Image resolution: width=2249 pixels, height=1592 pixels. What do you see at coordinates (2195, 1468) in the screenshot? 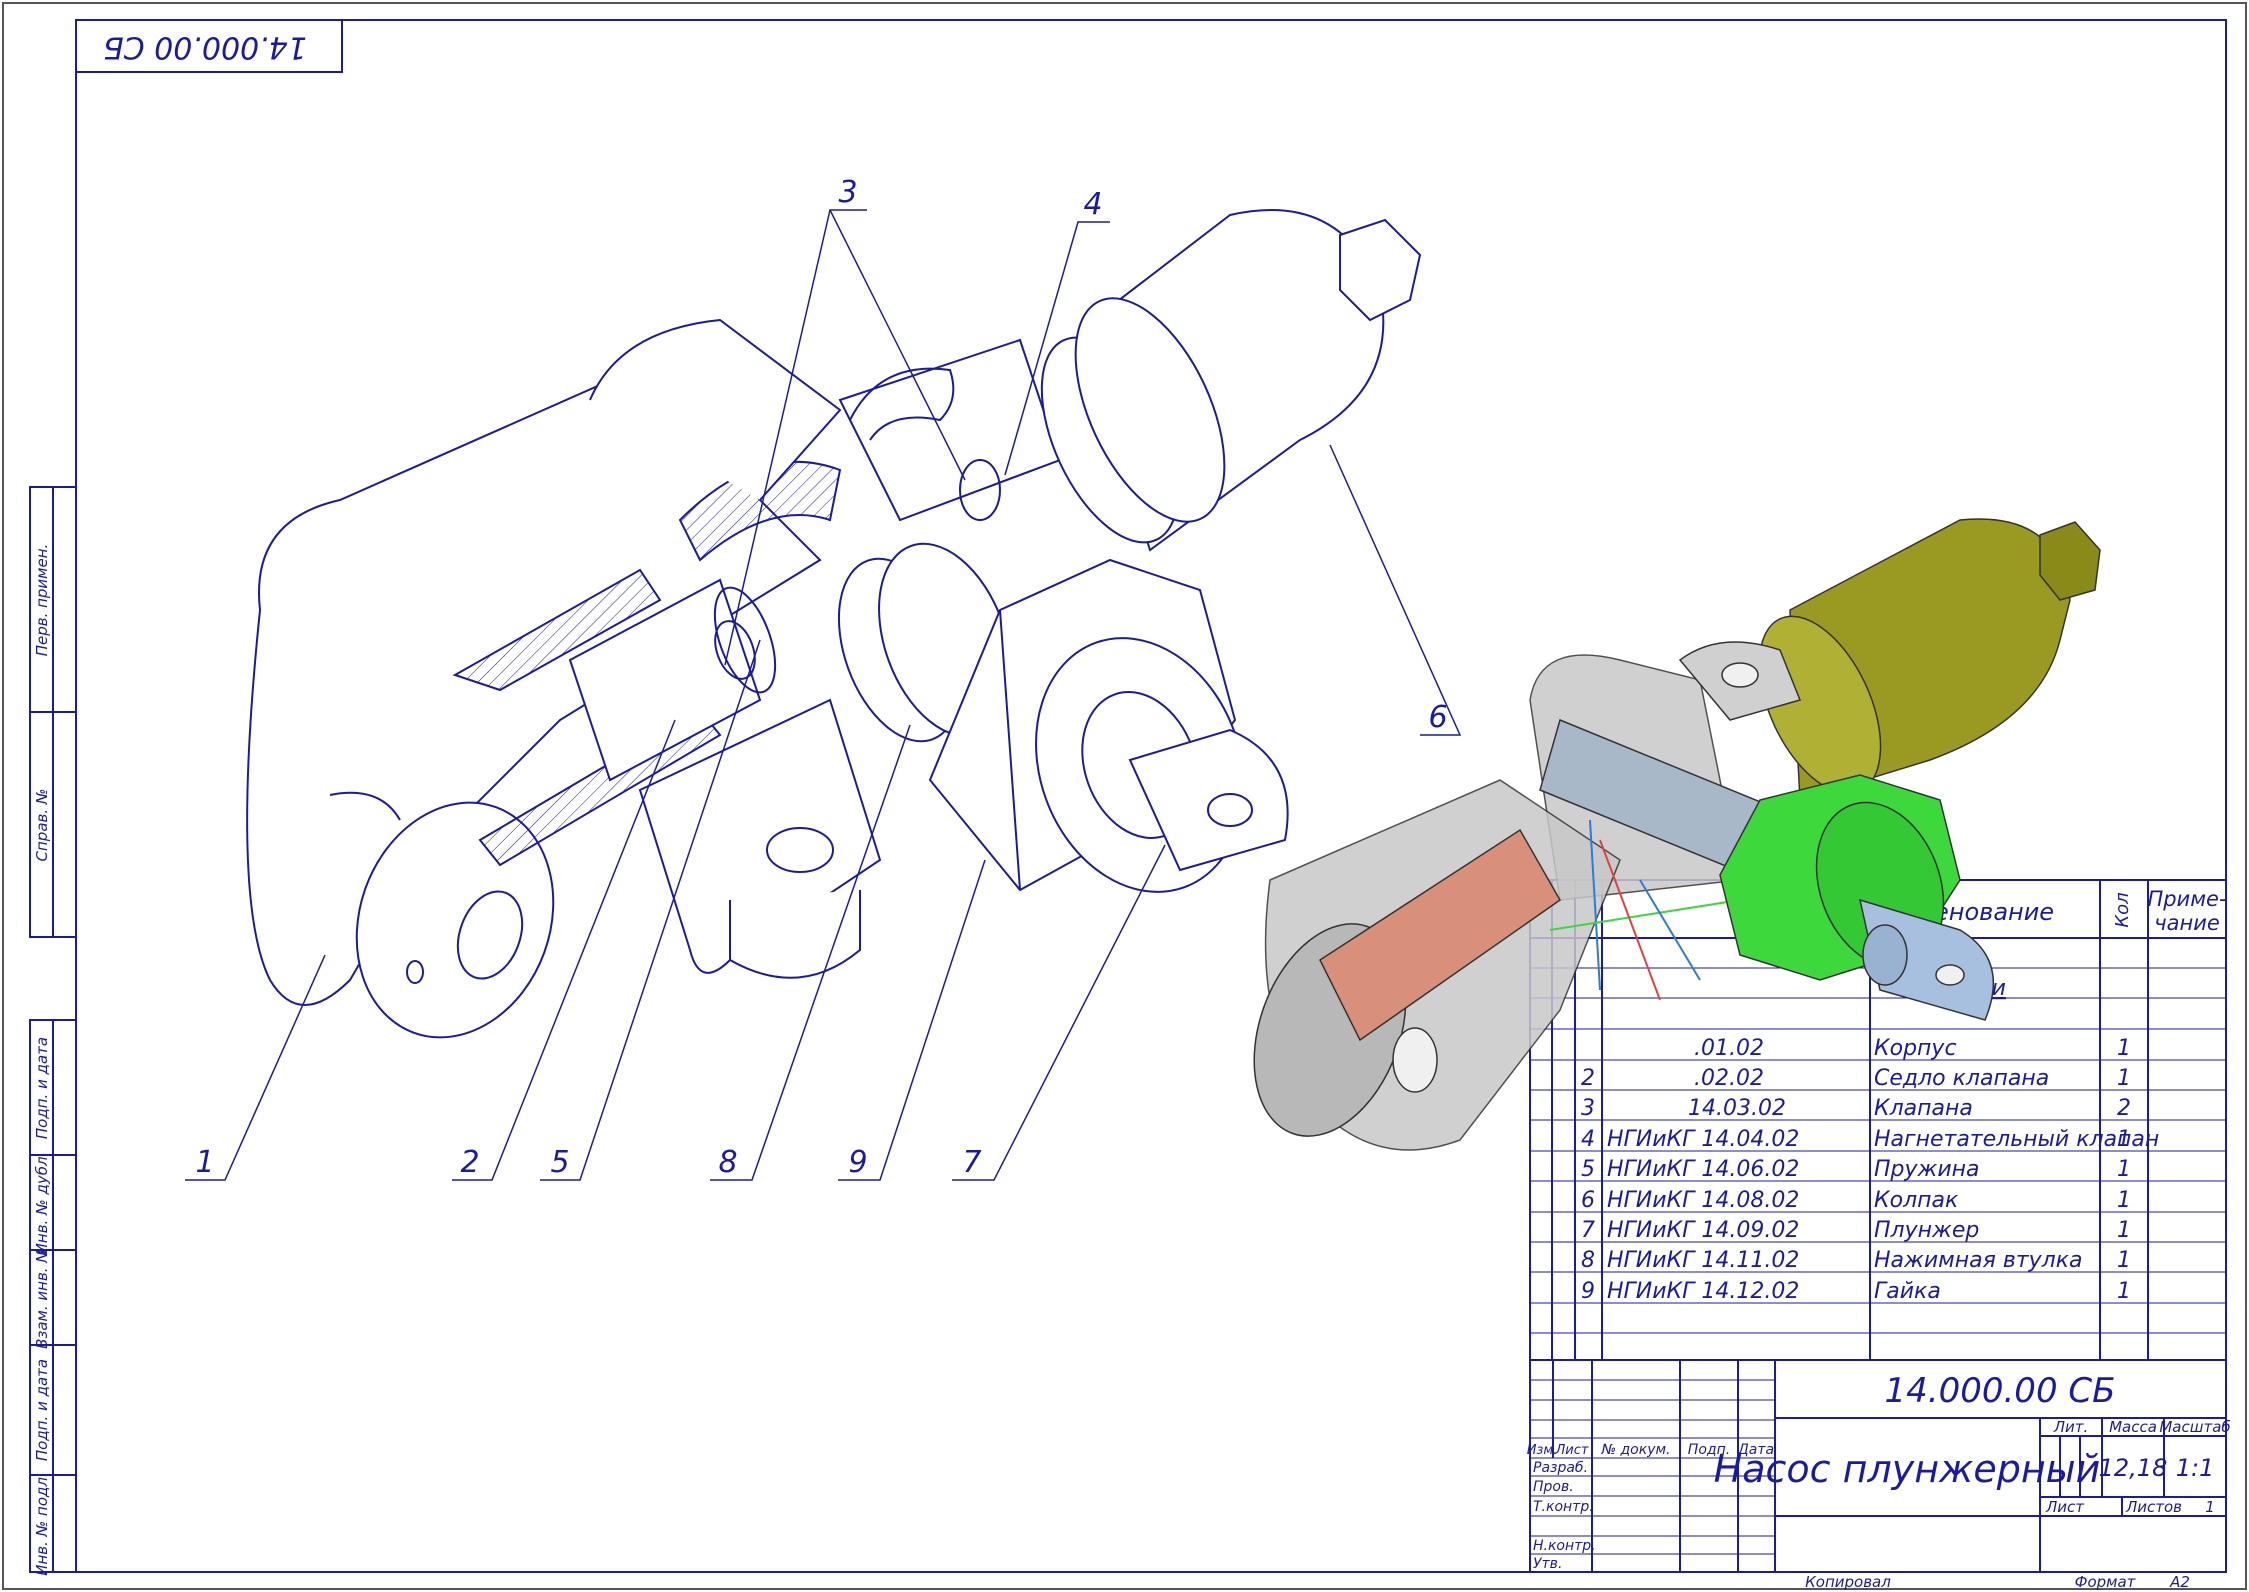
I see `scale-value: 1:1` at bounding box center [2195, 1468].